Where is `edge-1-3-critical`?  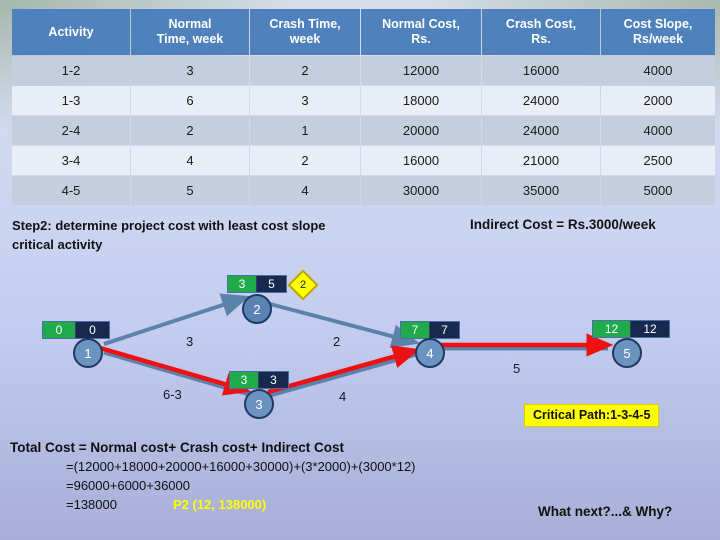 edge-1-3-critical is located at coordinates (175, 370).